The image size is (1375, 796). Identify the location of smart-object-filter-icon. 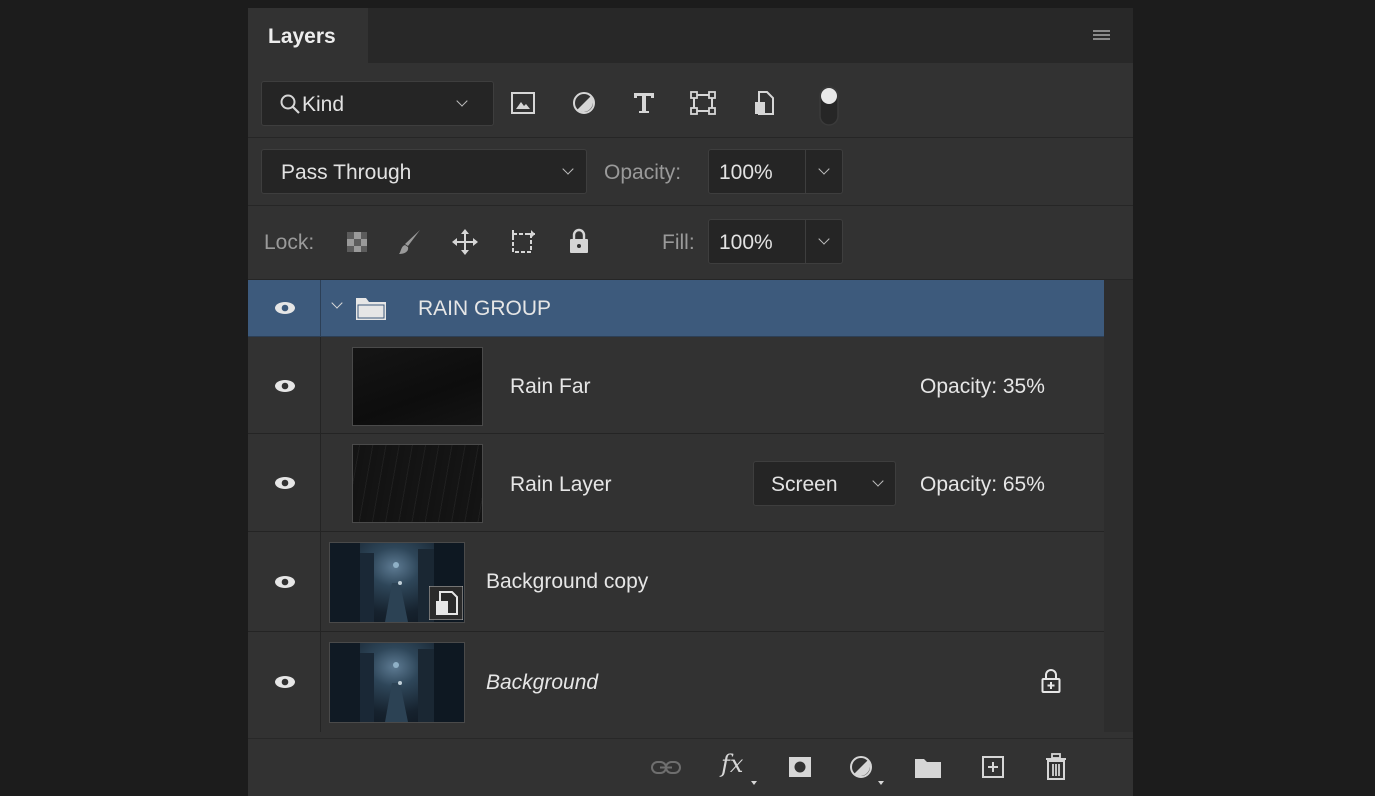
(764, 103).